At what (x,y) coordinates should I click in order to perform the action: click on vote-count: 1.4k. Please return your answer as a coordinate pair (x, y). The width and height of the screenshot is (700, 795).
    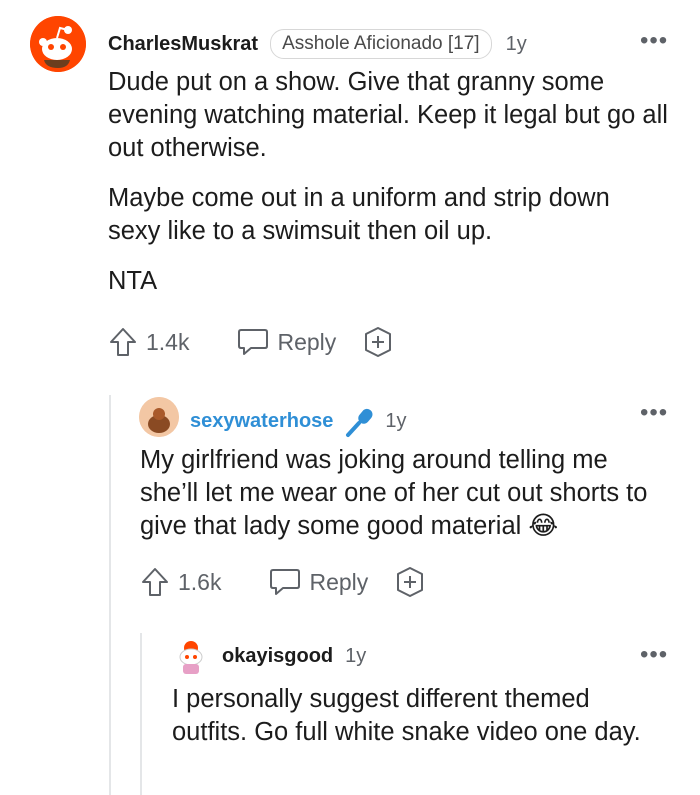
    Looking at the image, I should click on (168, 341).